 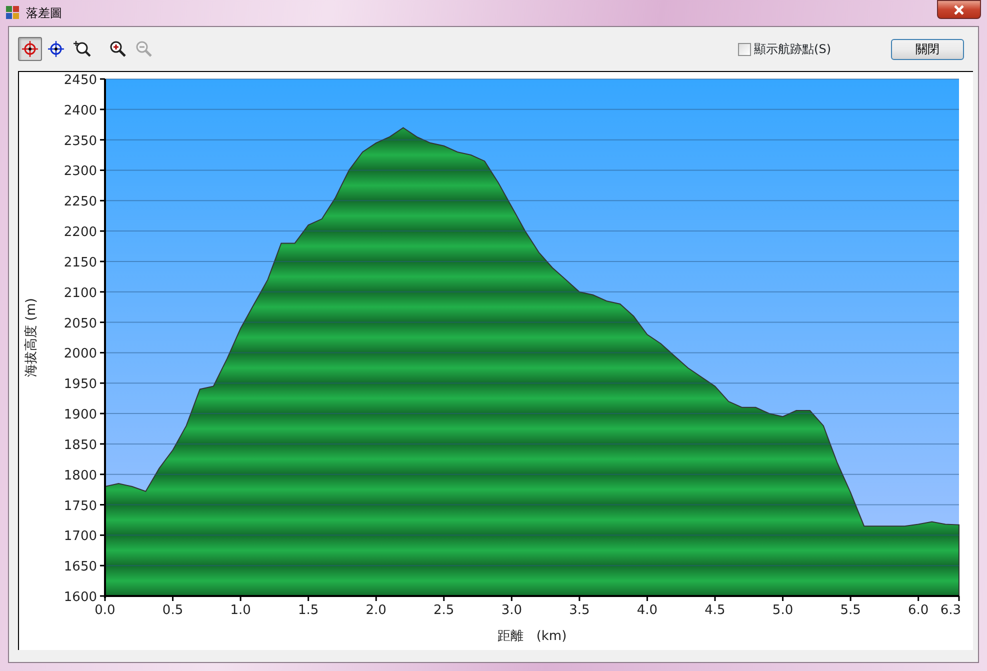 I want to click on tick-label: 1650, so click(x=80, y=567).